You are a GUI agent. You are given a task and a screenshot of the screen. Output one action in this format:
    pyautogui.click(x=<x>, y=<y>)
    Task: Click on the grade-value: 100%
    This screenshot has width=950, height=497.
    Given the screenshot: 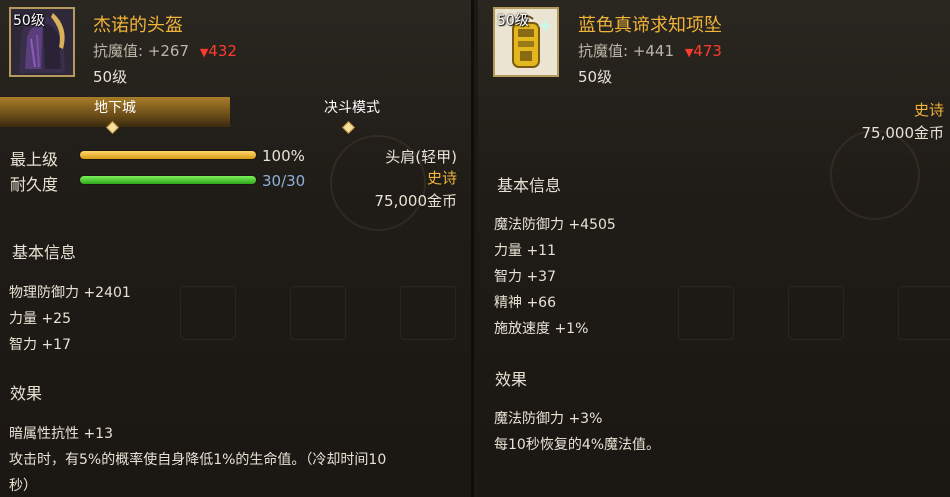 What is the action you would take?
    pyautogui.click(x=283, y=156)
    